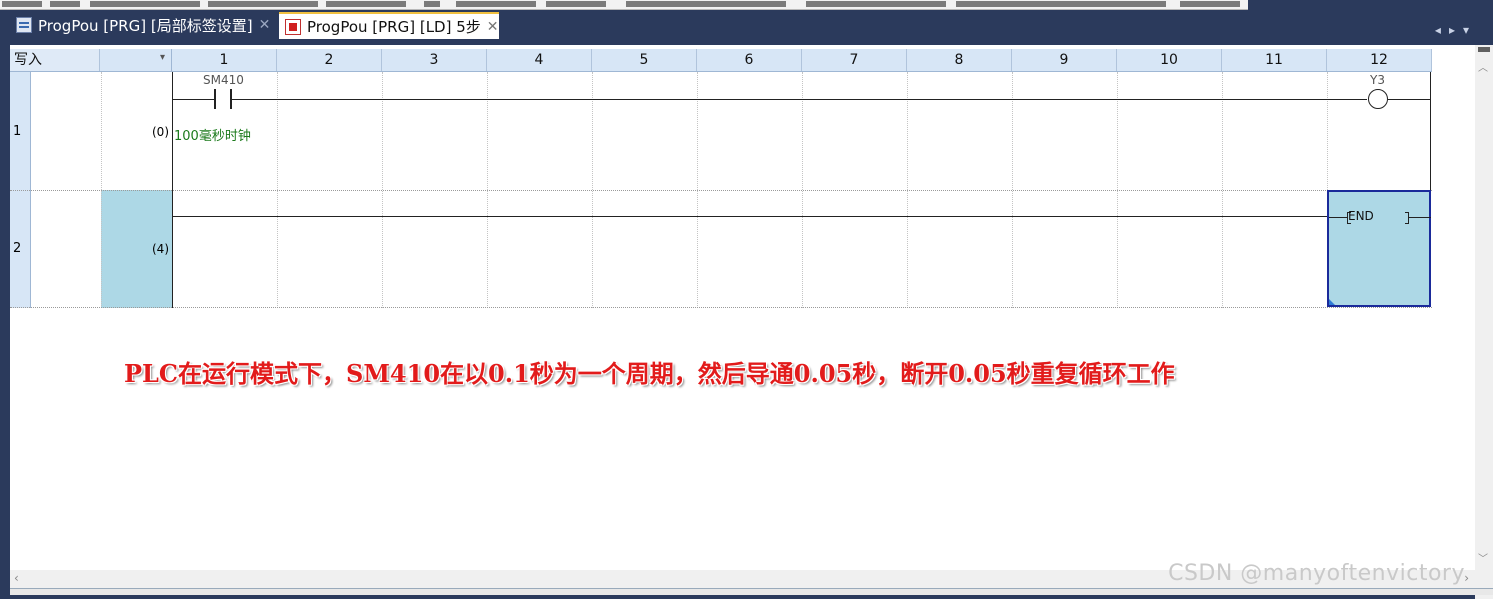  What do you see at coordinates (20, 131) in the screenshot?
I see `row-number: 1` at bounding box center [20, 131].